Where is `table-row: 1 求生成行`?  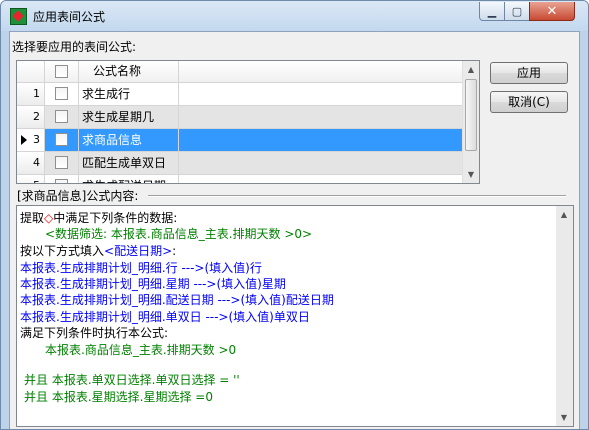 table-row: 1 求生成行 is located at coordinates (240, 94).